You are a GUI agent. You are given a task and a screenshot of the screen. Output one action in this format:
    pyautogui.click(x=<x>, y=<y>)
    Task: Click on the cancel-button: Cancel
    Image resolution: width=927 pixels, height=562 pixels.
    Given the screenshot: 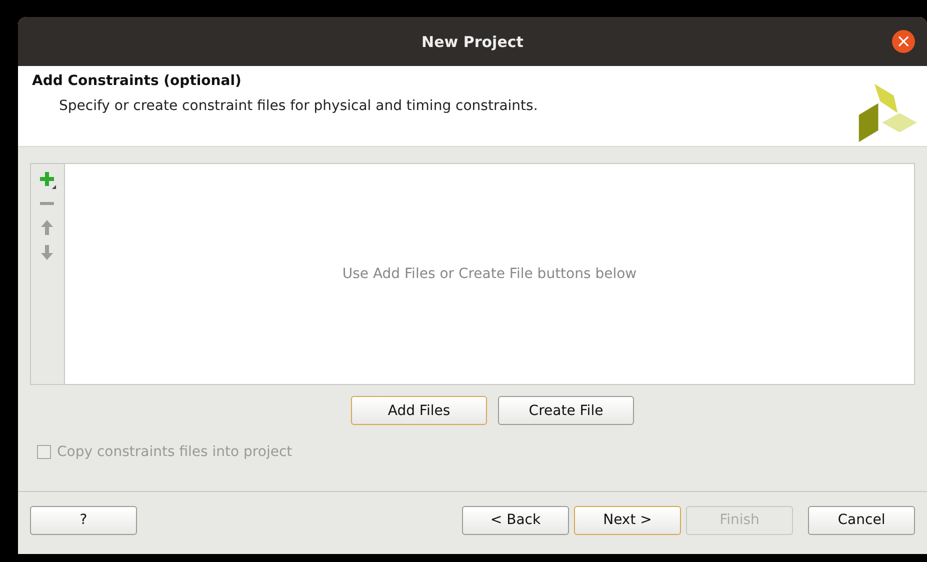 What is the action you would take?
    pyautogui.click(x=861, y=520)
    